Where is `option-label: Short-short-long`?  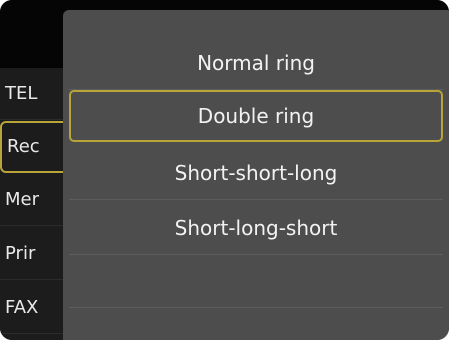
option-label: Short-short-long is located at coordinates (256, 173).